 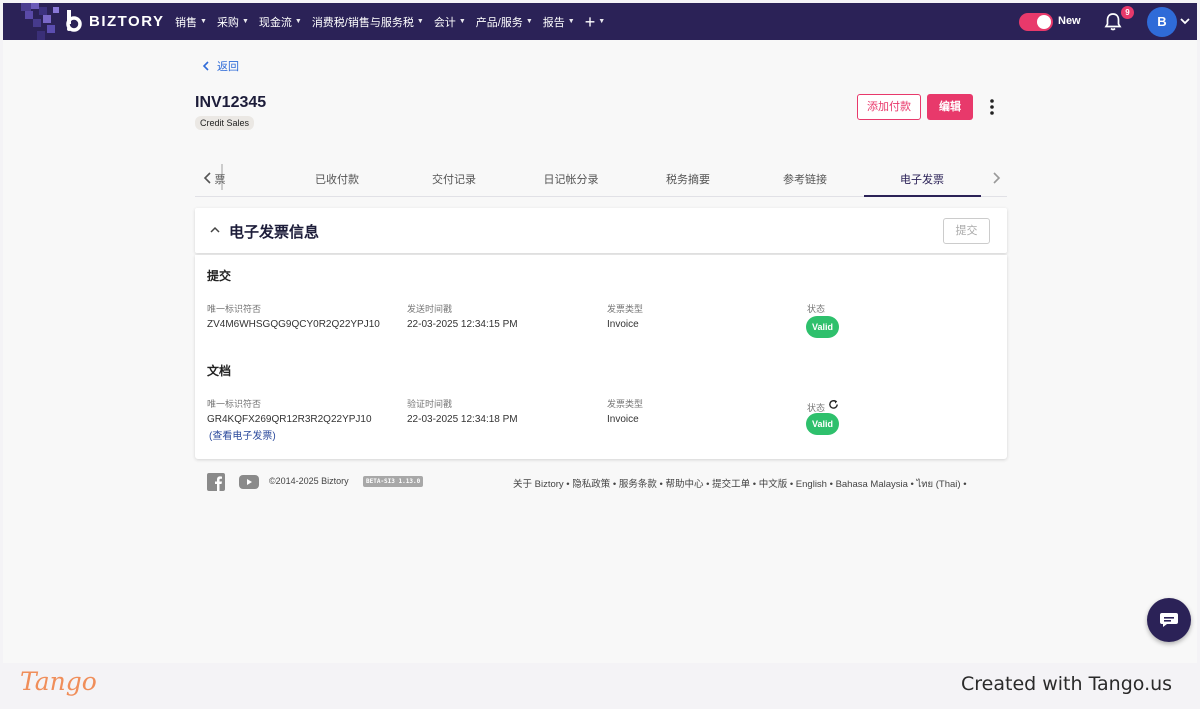 I want to click on tab-delivery-records: 交付记录, so click(x=454, y=179).